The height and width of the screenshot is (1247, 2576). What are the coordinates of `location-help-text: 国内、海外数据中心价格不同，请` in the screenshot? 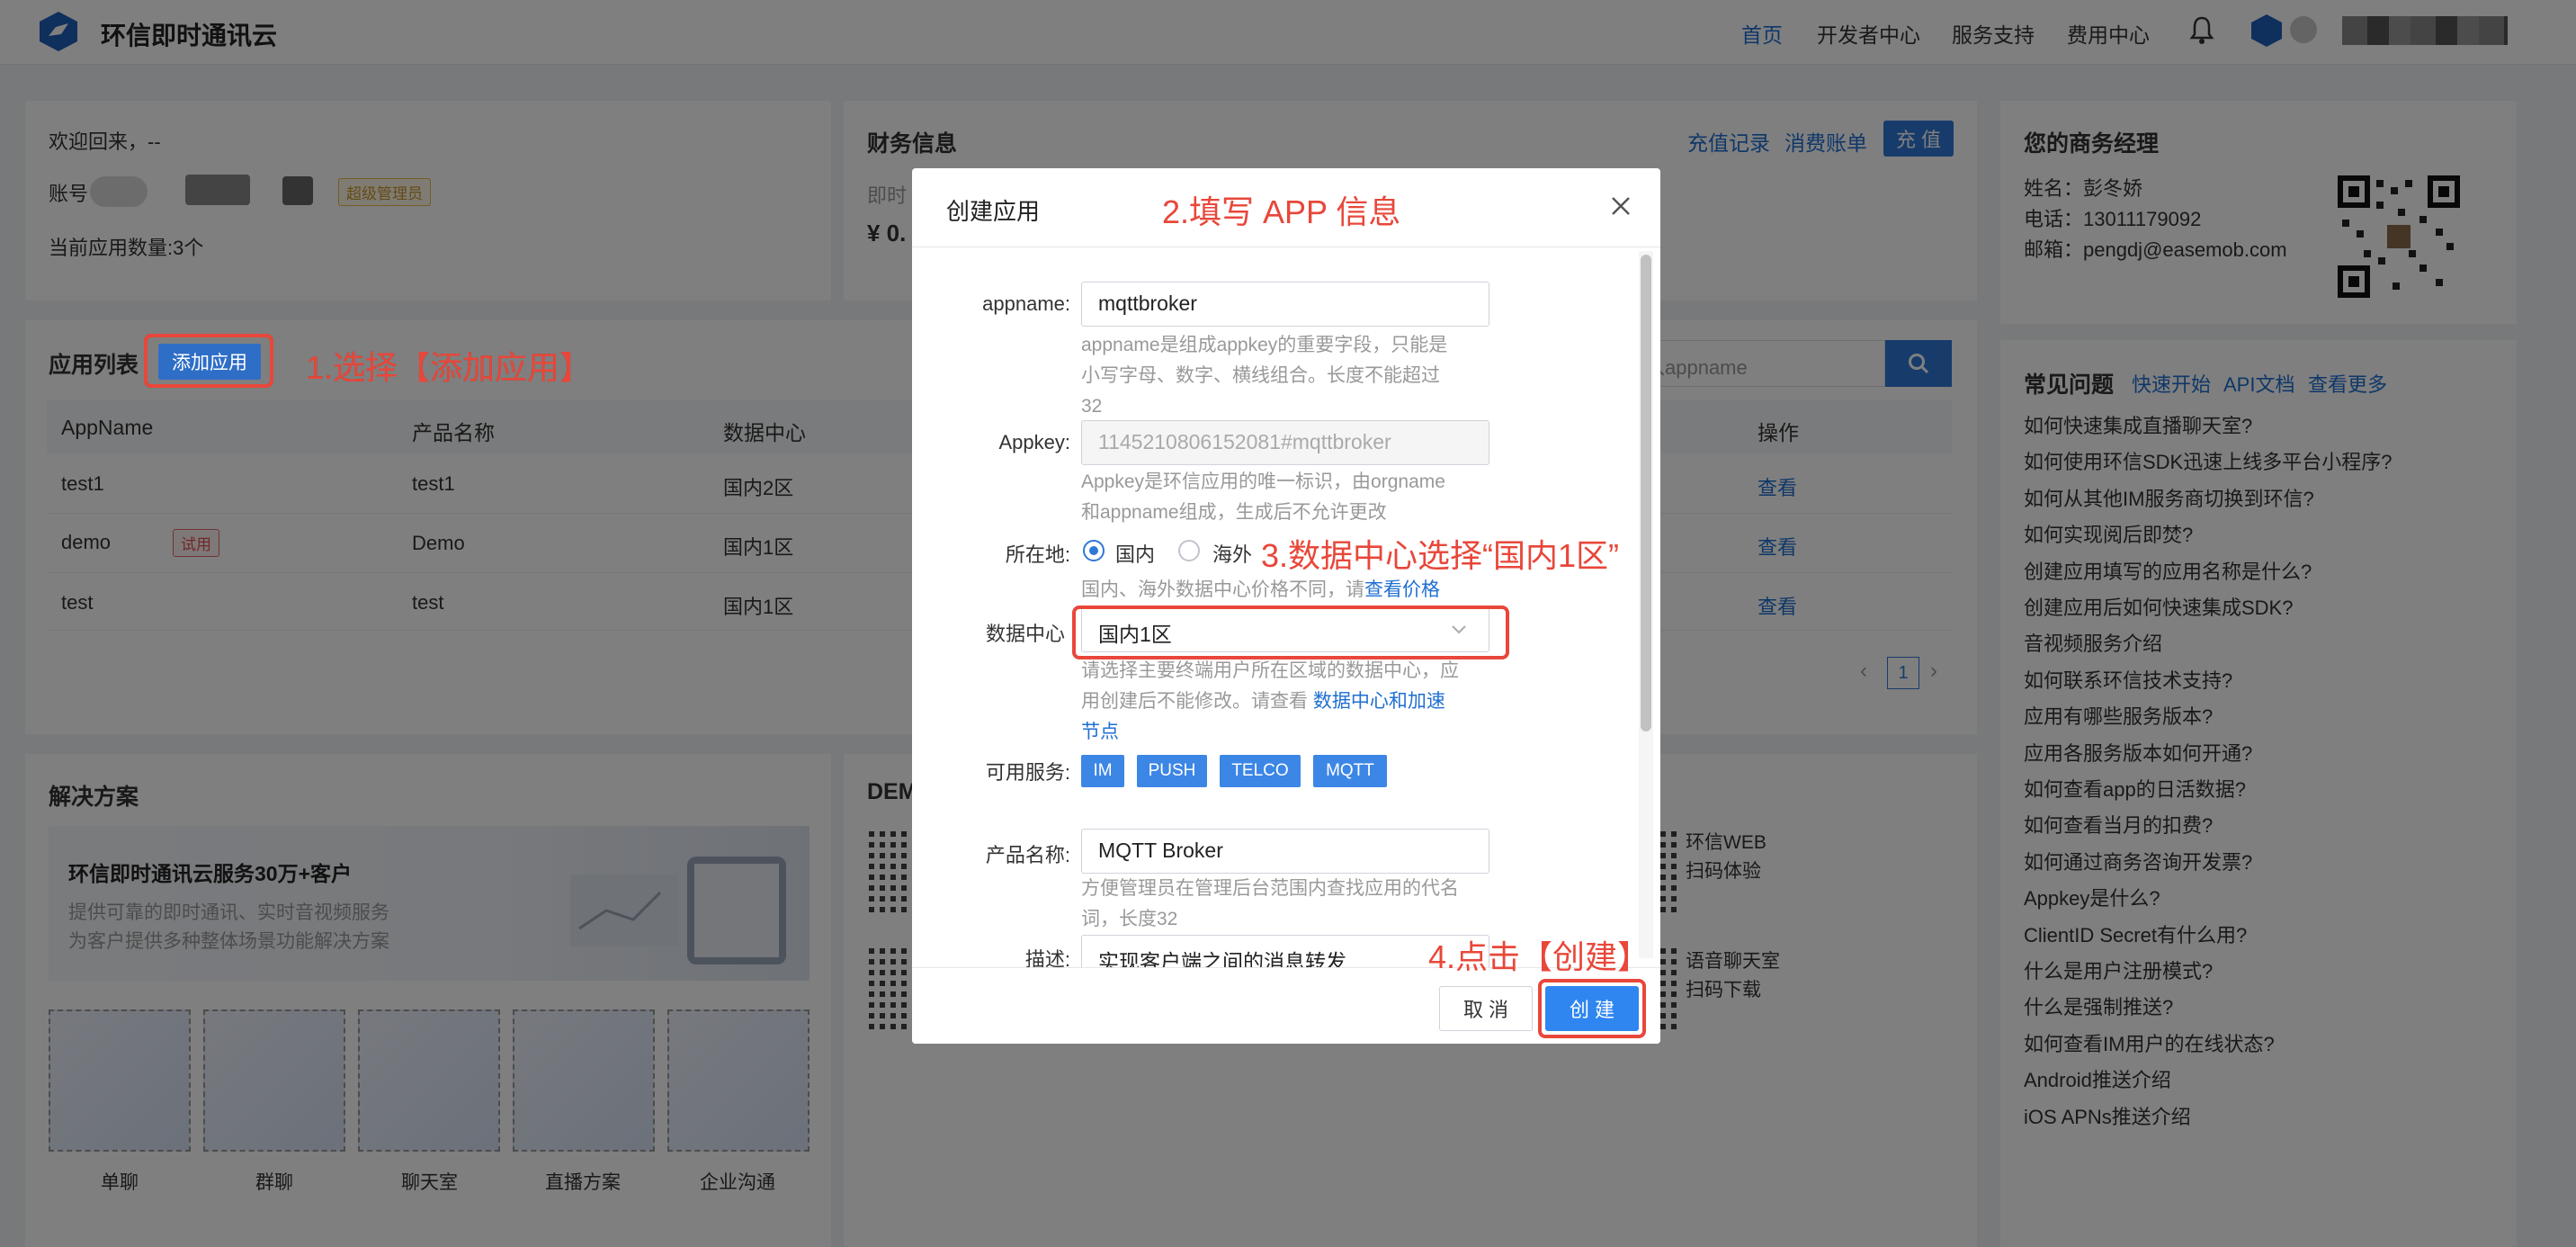 It's located at (1222, 589).